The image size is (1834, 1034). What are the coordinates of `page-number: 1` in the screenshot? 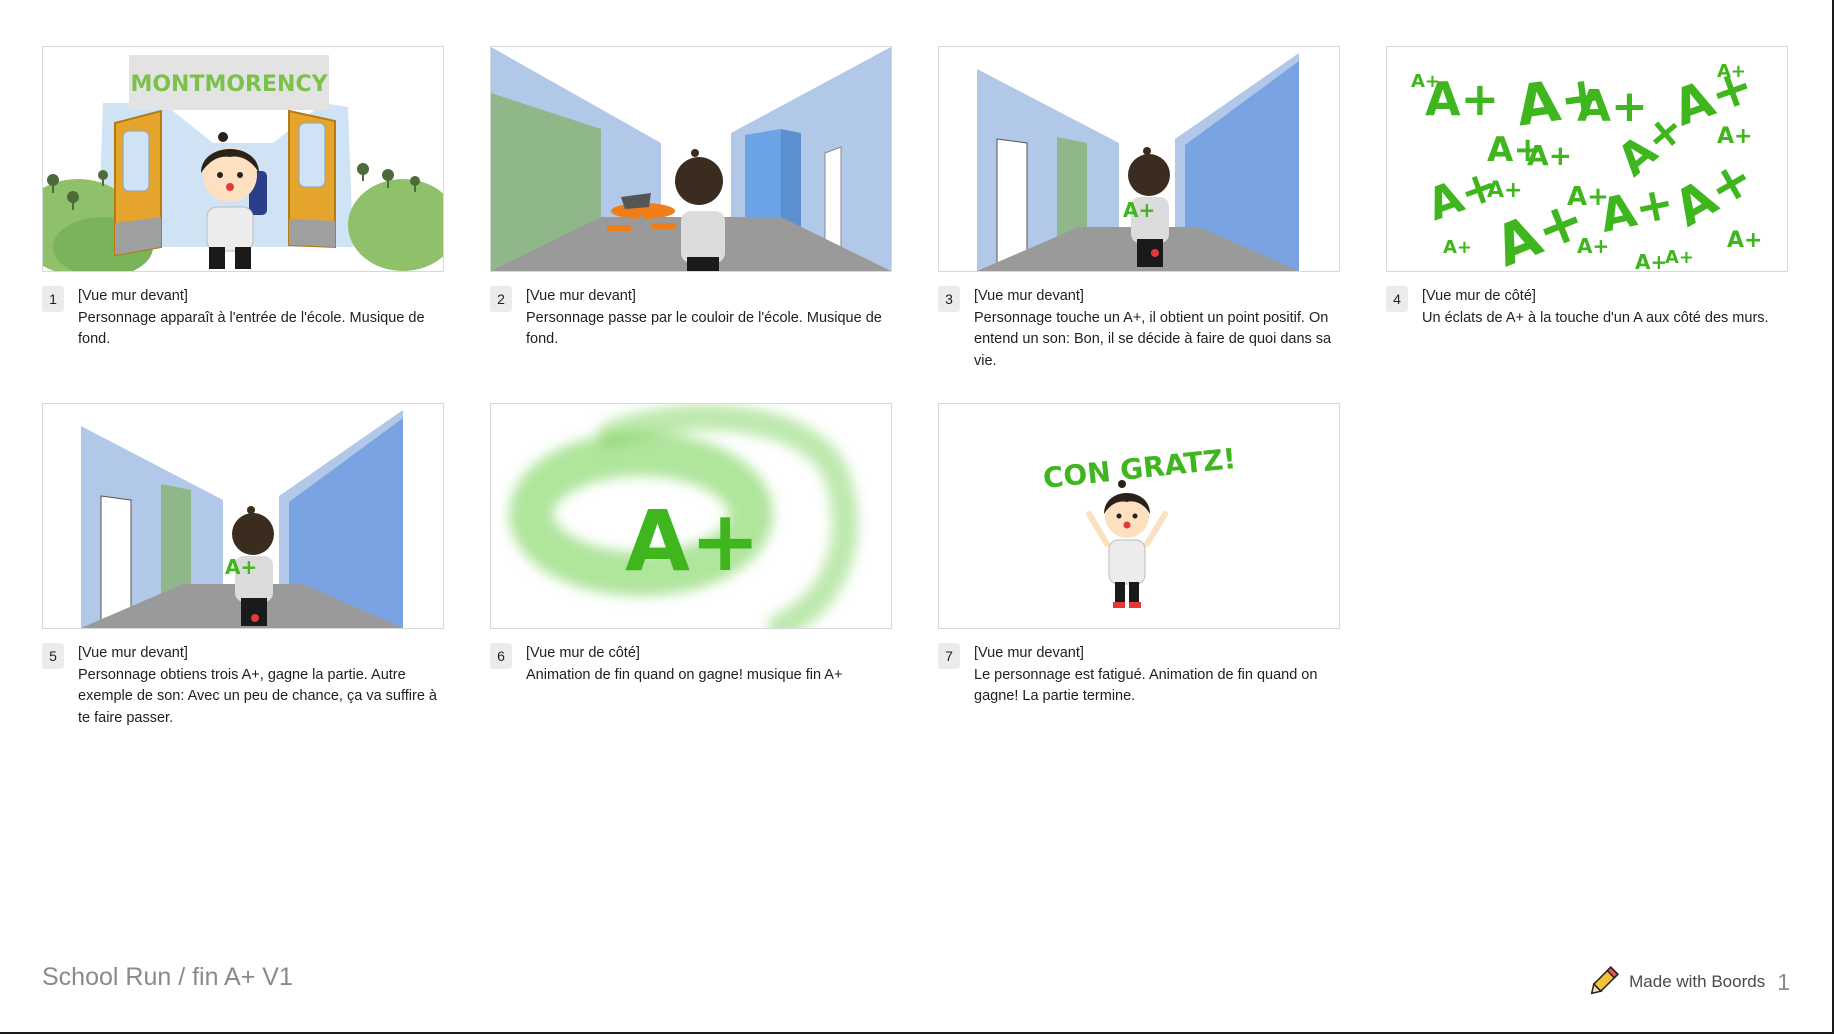 It's located at (1783, 981).